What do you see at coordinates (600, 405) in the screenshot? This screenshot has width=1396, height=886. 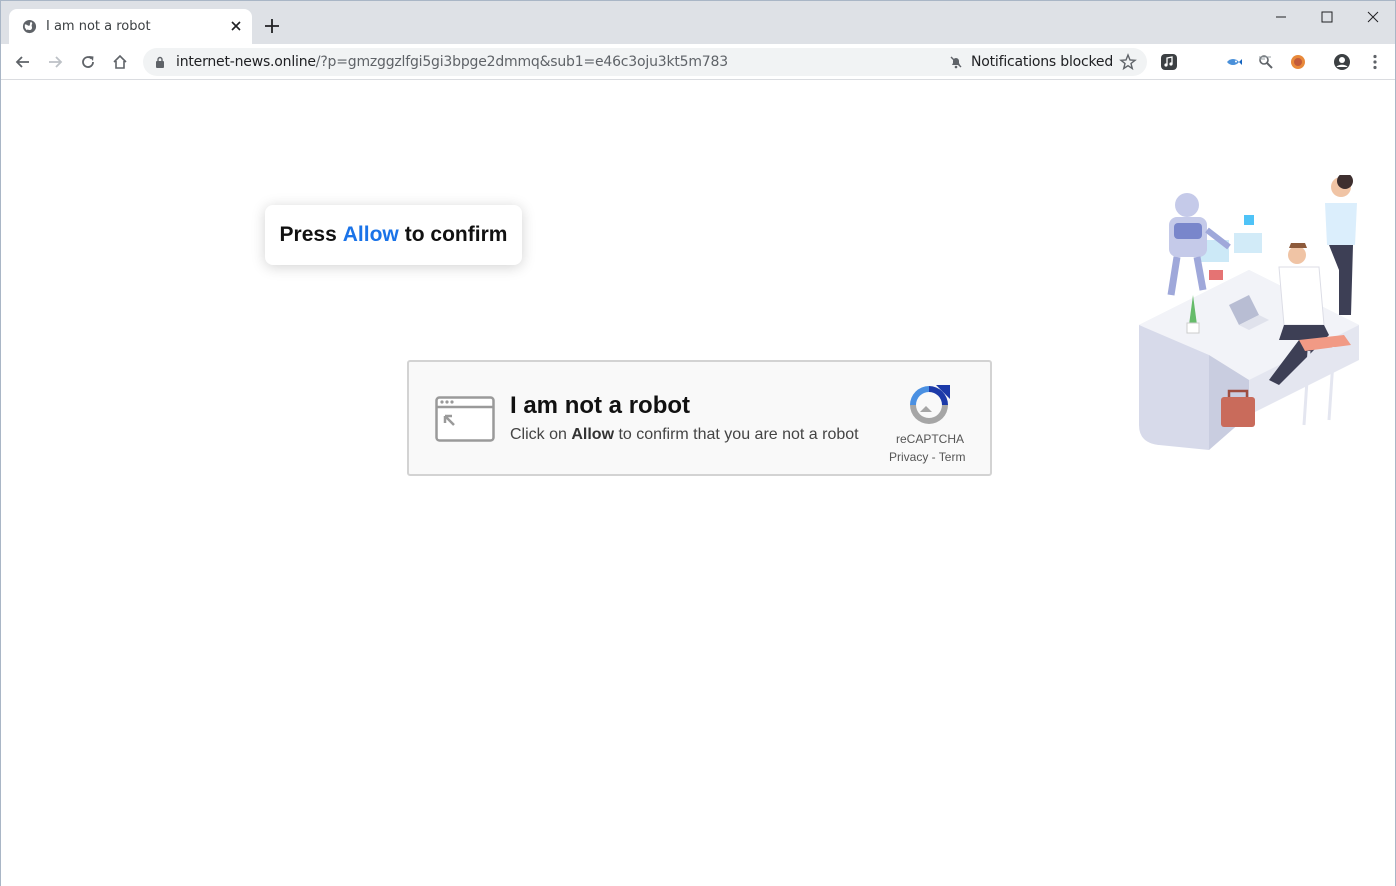 I see `captcha-title: I am not a robot` at bounding box center [600, 405].